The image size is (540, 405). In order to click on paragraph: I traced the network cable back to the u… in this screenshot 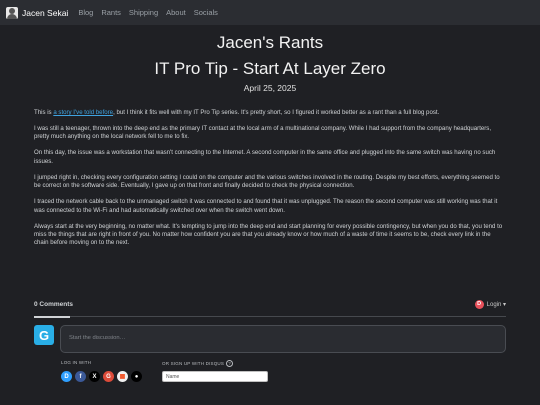, I will do `click(266, 206)`.